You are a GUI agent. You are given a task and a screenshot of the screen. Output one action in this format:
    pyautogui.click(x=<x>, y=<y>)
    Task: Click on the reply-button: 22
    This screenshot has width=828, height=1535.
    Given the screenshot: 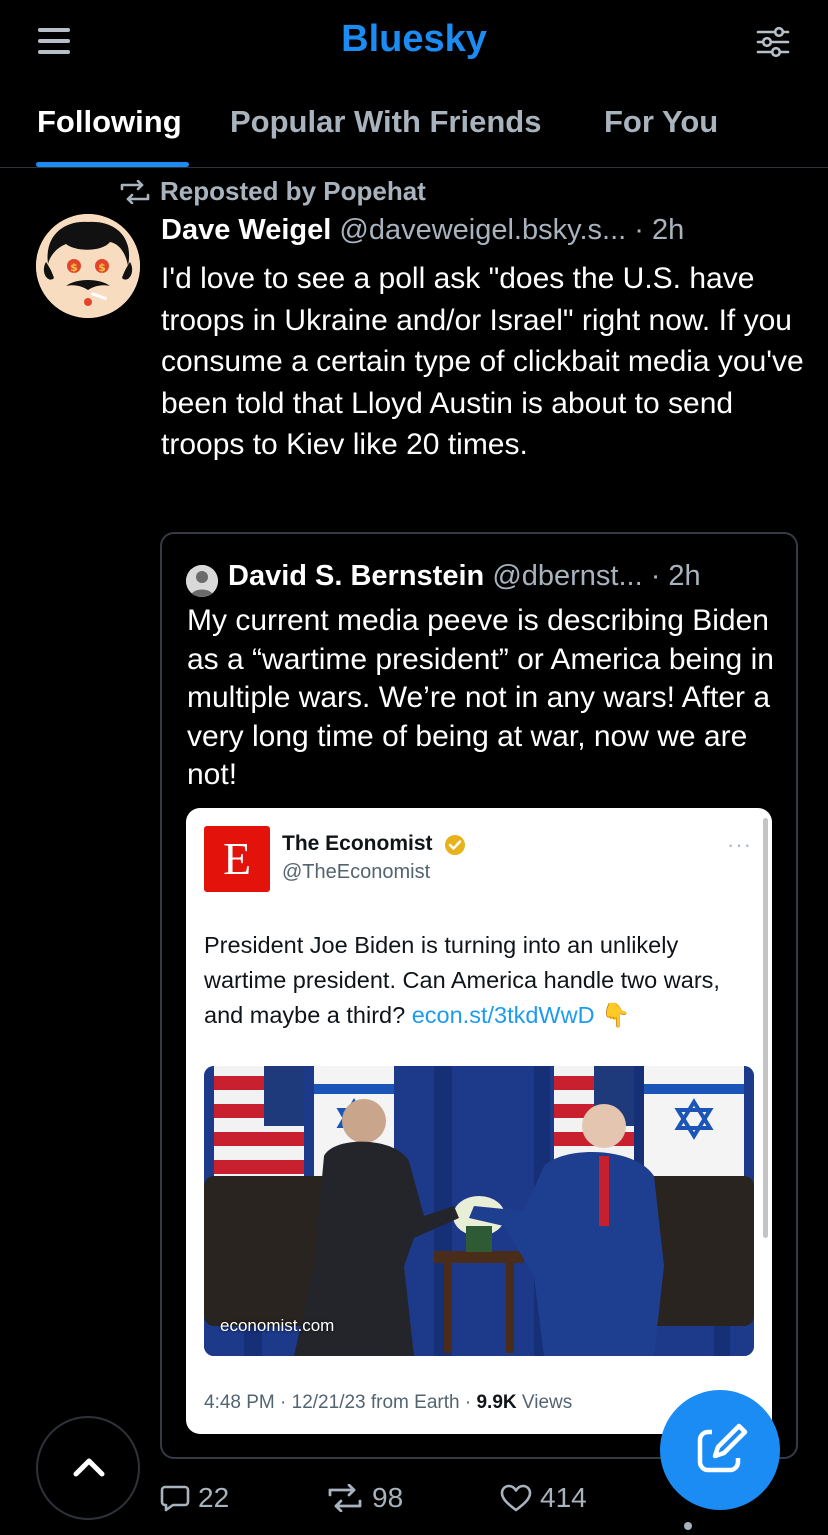 What is the action you would take?
    pyautogui.click(x=194, y=1498)
    